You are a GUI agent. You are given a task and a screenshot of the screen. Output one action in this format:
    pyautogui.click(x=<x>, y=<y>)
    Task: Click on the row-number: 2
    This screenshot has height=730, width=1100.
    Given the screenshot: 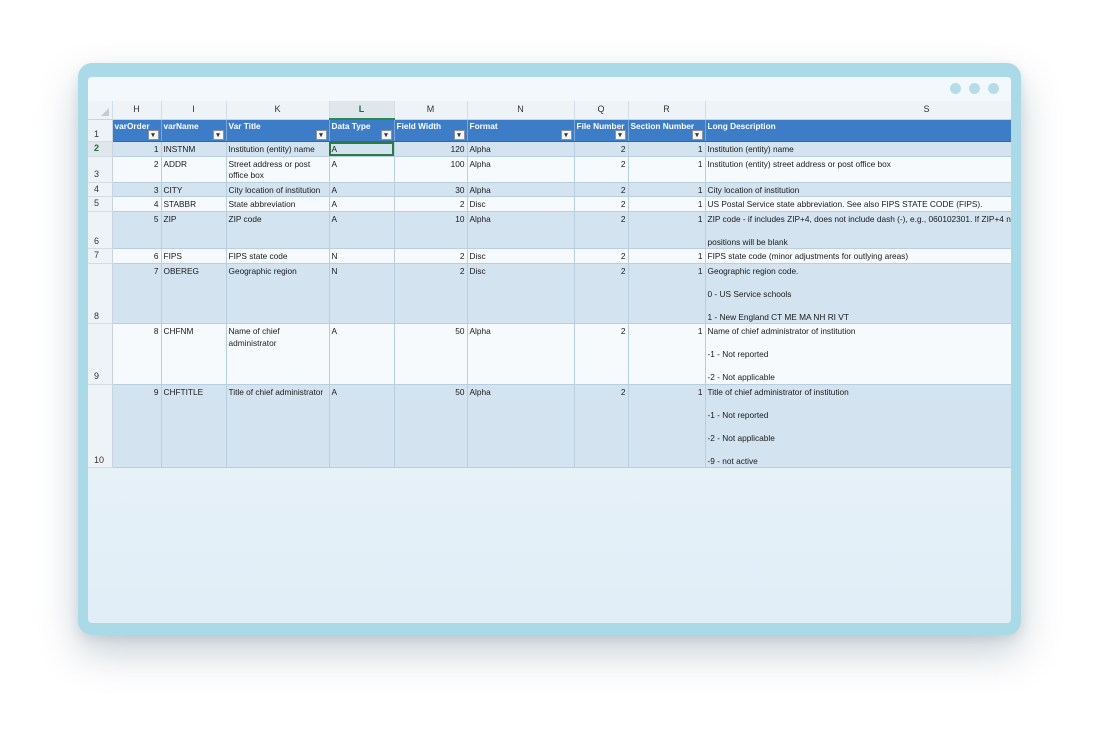 What is the action you would take?
    pyautogui.click(x=100, y=149)
    